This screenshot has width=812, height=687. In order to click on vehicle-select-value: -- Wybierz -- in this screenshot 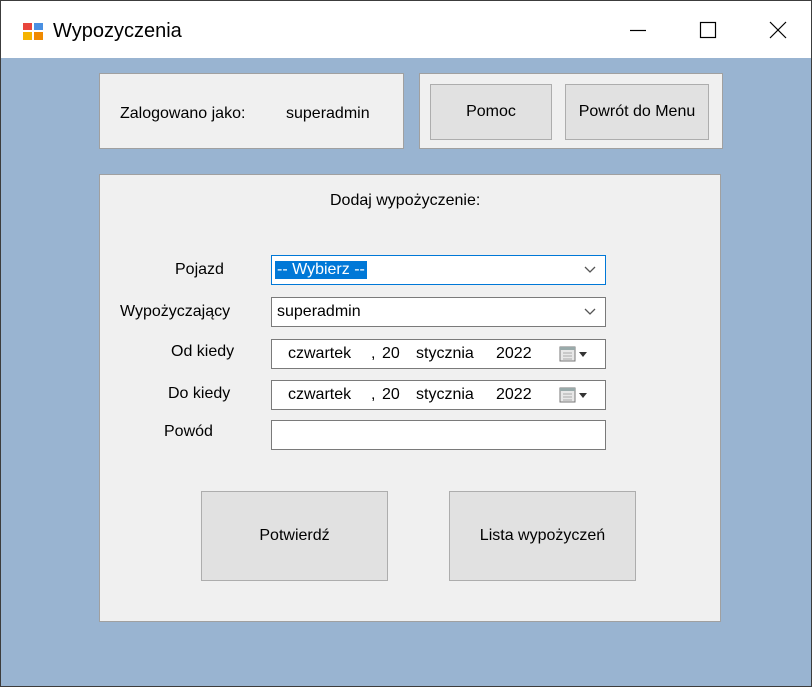, I will do `click(321, 270)`.